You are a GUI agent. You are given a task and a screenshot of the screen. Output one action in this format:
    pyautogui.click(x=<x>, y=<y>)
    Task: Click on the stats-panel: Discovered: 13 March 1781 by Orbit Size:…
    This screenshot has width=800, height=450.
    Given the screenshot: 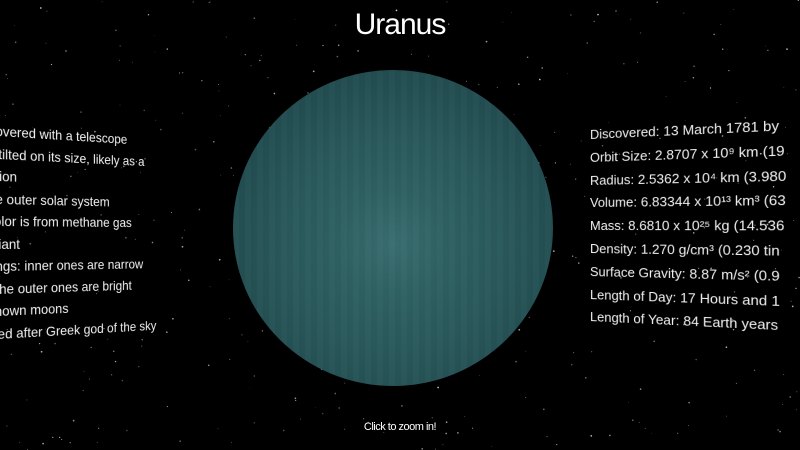 What is the action you would take?
    pyautogui.click(x=695, y=227)
    